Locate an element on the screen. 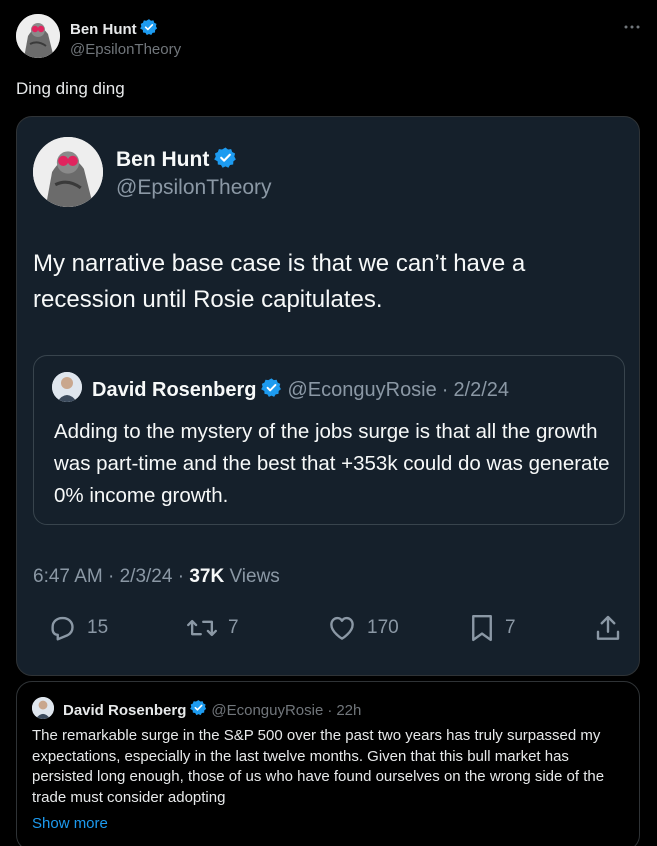 This screenshot has width=657, height=846. post-date: 2/3/24 is located at coordinates (146, 576).